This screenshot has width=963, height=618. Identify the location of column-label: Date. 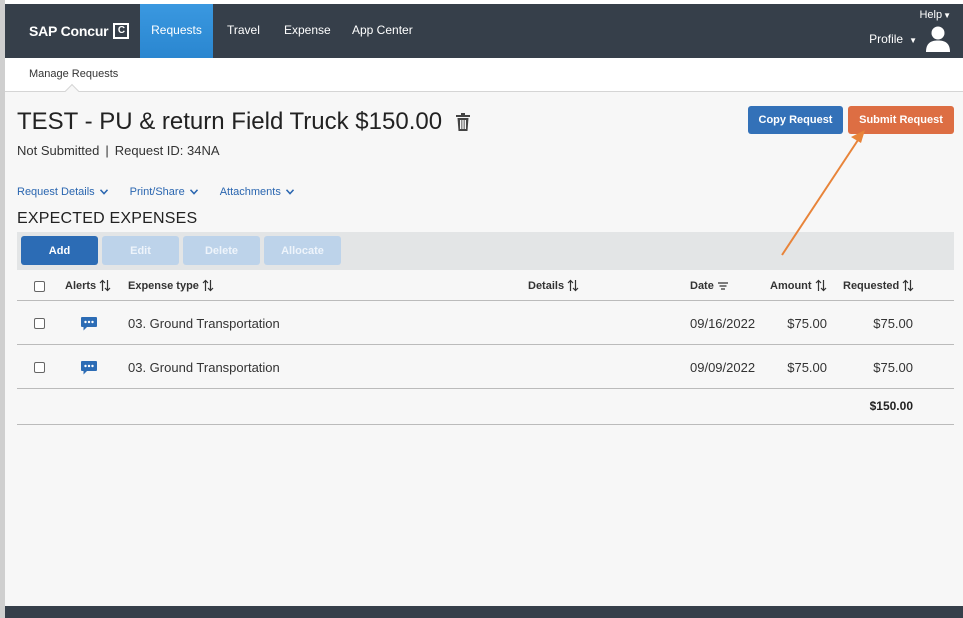
(702, 285).